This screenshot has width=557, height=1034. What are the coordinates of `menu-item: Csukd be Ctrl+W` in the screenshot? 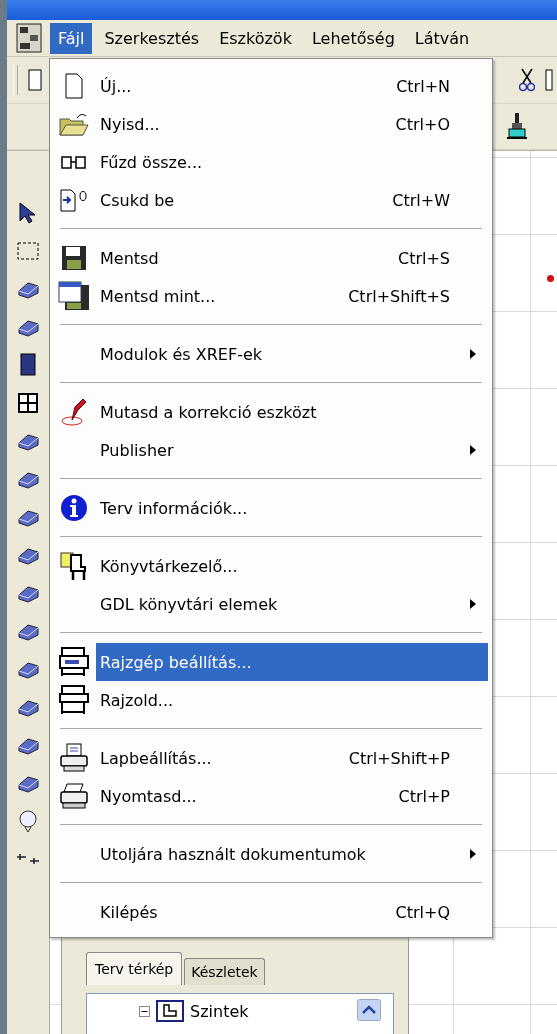 It's located at (292, 200).